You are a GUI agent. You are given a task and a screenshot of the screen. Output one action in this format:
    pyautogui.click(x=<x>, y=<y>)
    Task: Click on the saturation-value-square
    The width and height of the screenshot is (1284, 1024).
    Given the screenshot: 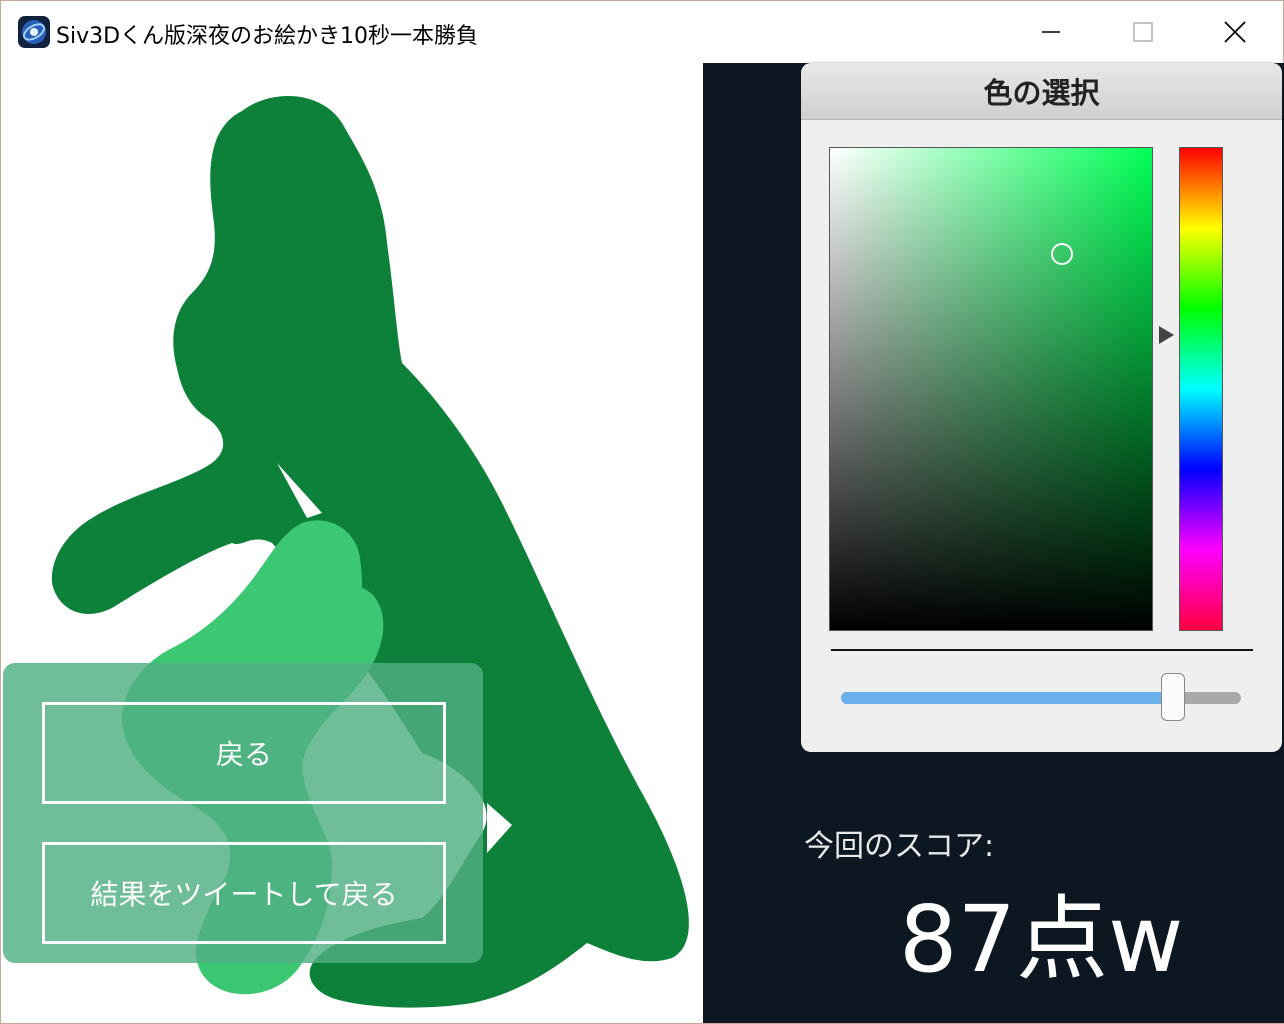 What is the action you would take?
    pyautogui.click(x=991, y=389)
    